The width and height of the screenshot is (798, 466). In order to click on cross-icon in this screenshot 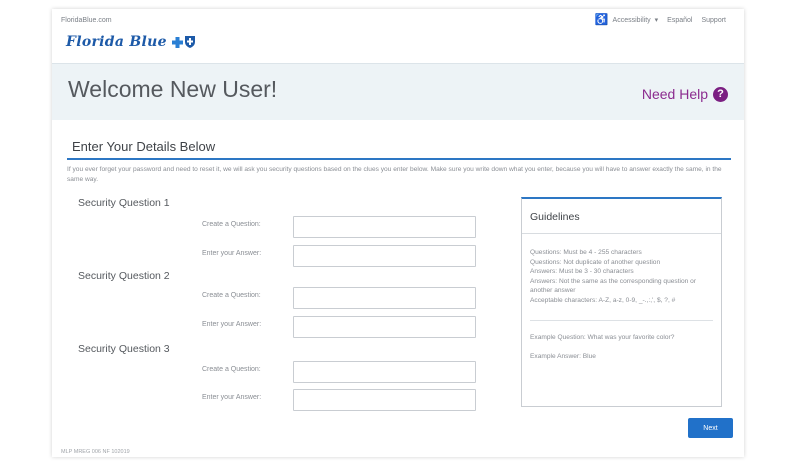, I will do `click(177, 42)`.